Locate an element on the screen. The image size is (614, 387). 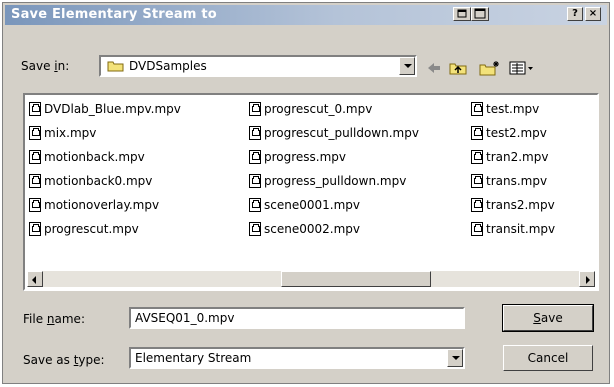
file-name: test.mpv is located at coordinates (513, 109).